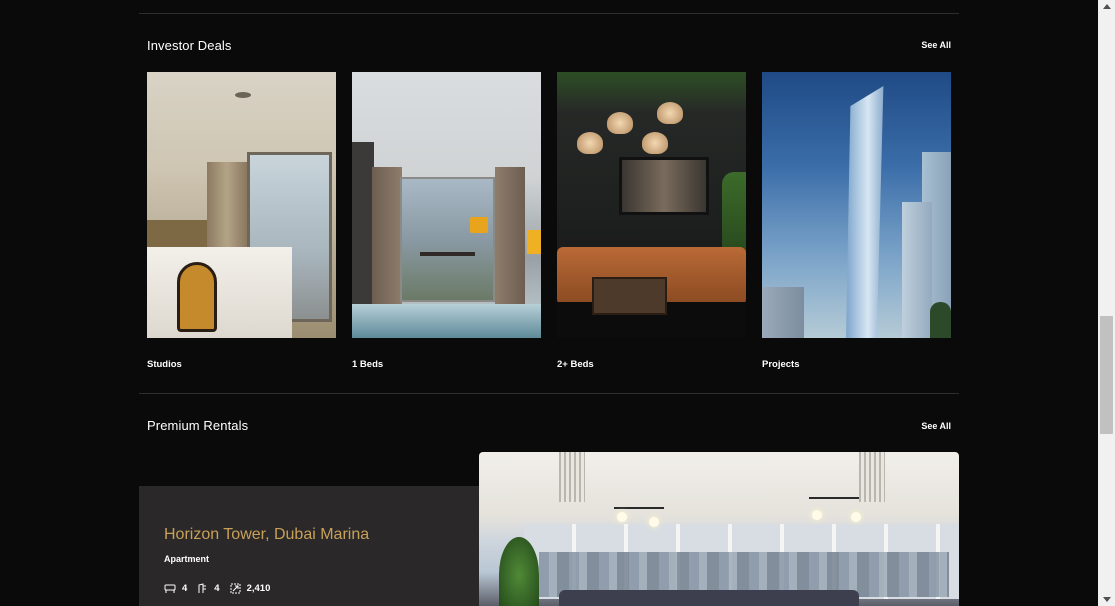 Image resolution: width=1115 pixels, height=606 pixels. I want to click on projects-image, so click(856, 205).